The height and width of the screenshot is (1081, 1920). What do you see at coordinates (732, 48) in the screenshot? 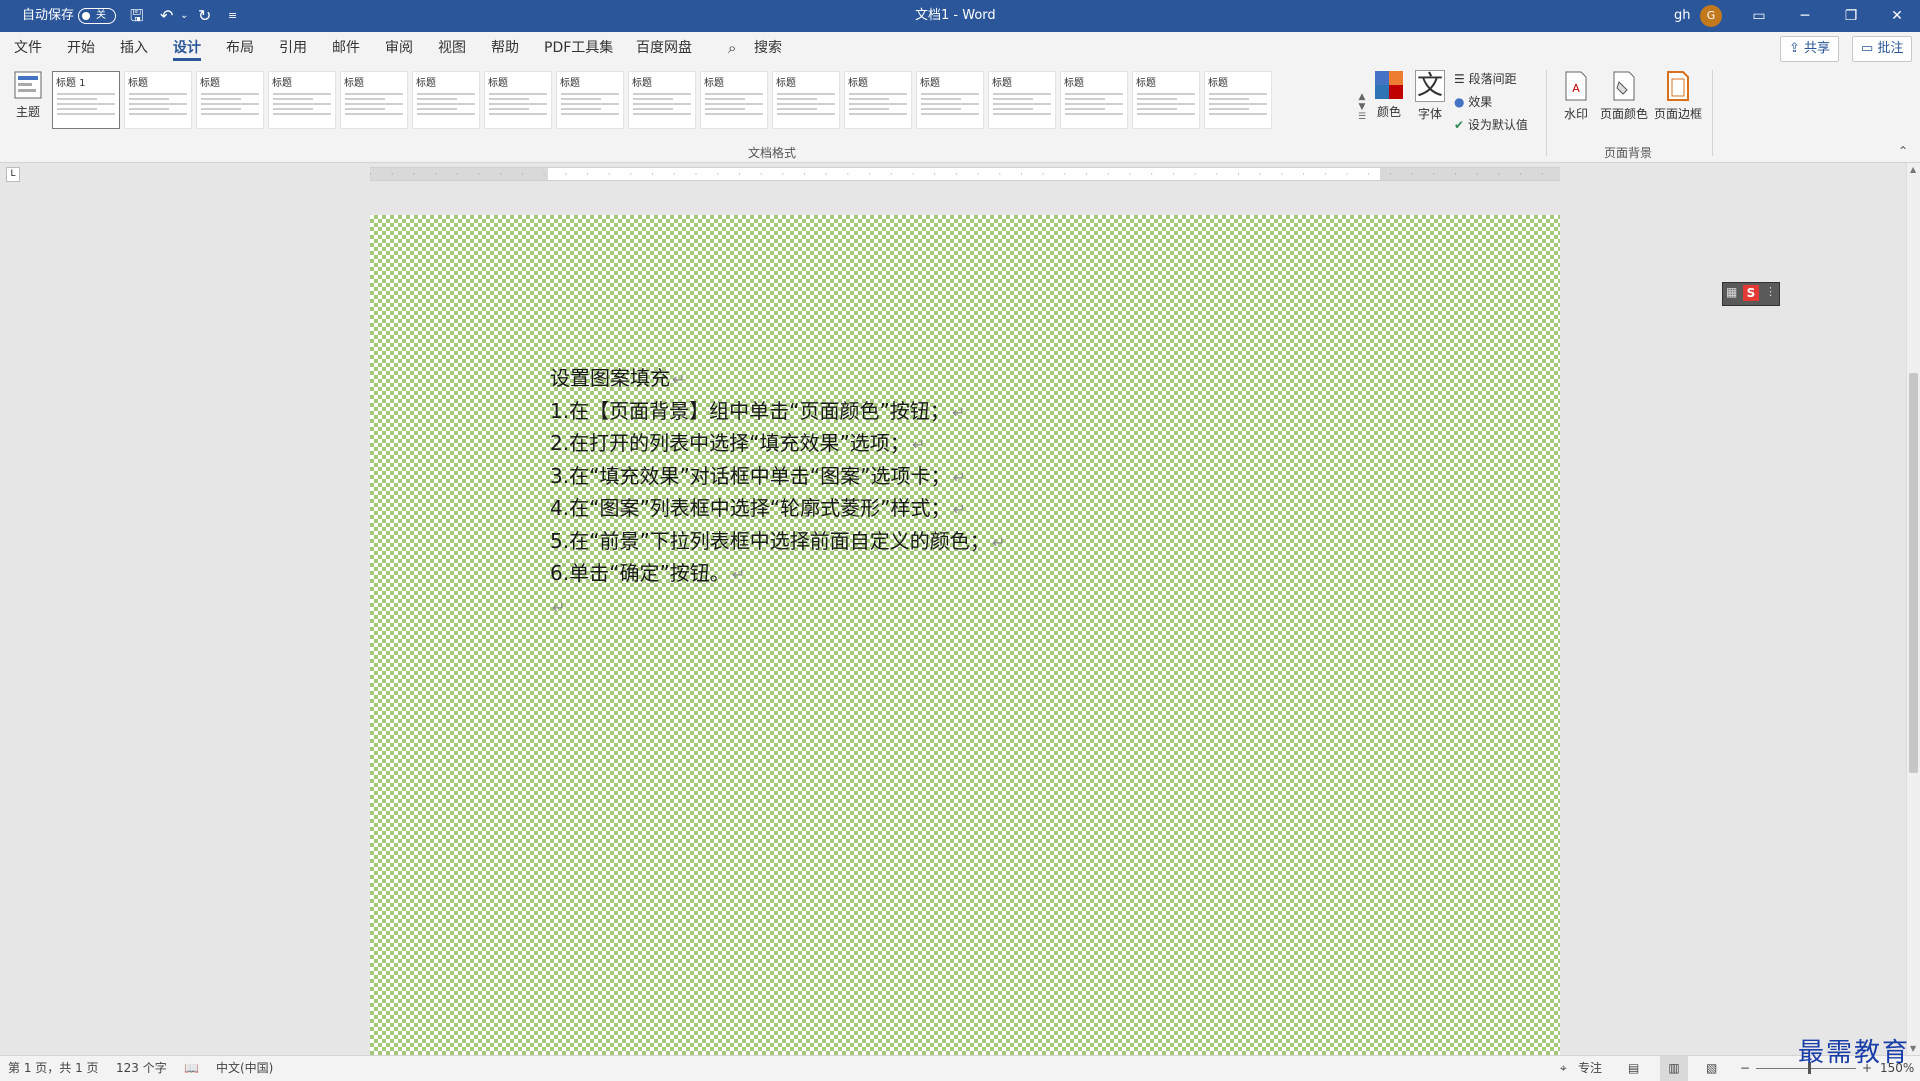
I see `search-icon: ⌕` at bounding box center [732, 48].